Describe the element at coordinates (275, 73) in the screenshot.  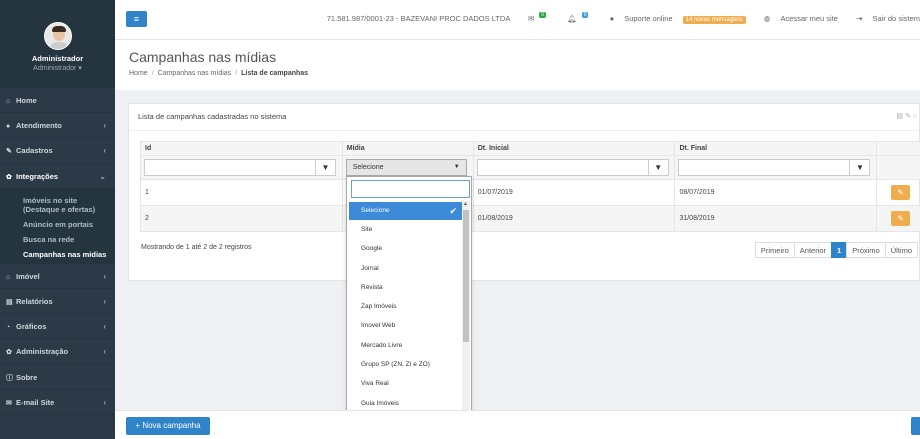
I see `breadcrumb-current: Lista de campanhas` at that location.